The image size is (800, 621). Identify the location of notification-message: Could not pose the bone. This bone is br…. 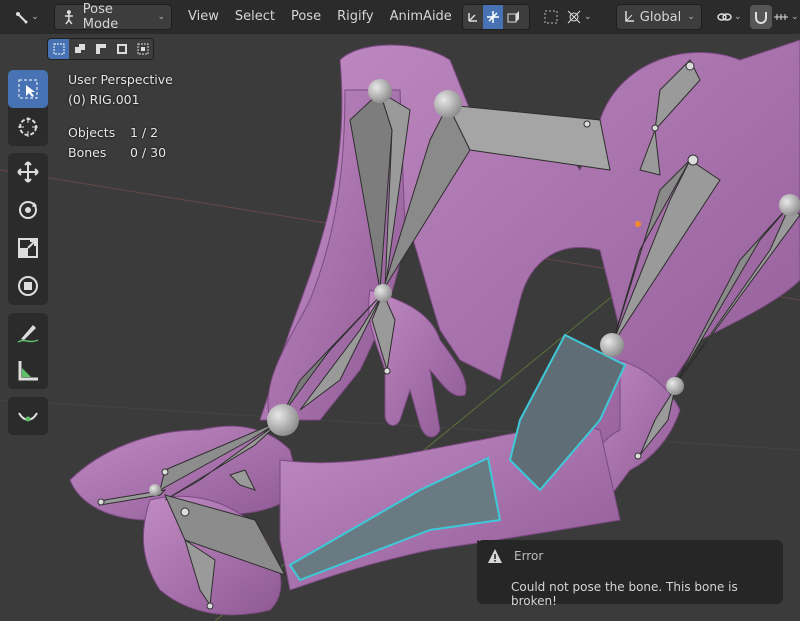
(624, 594).